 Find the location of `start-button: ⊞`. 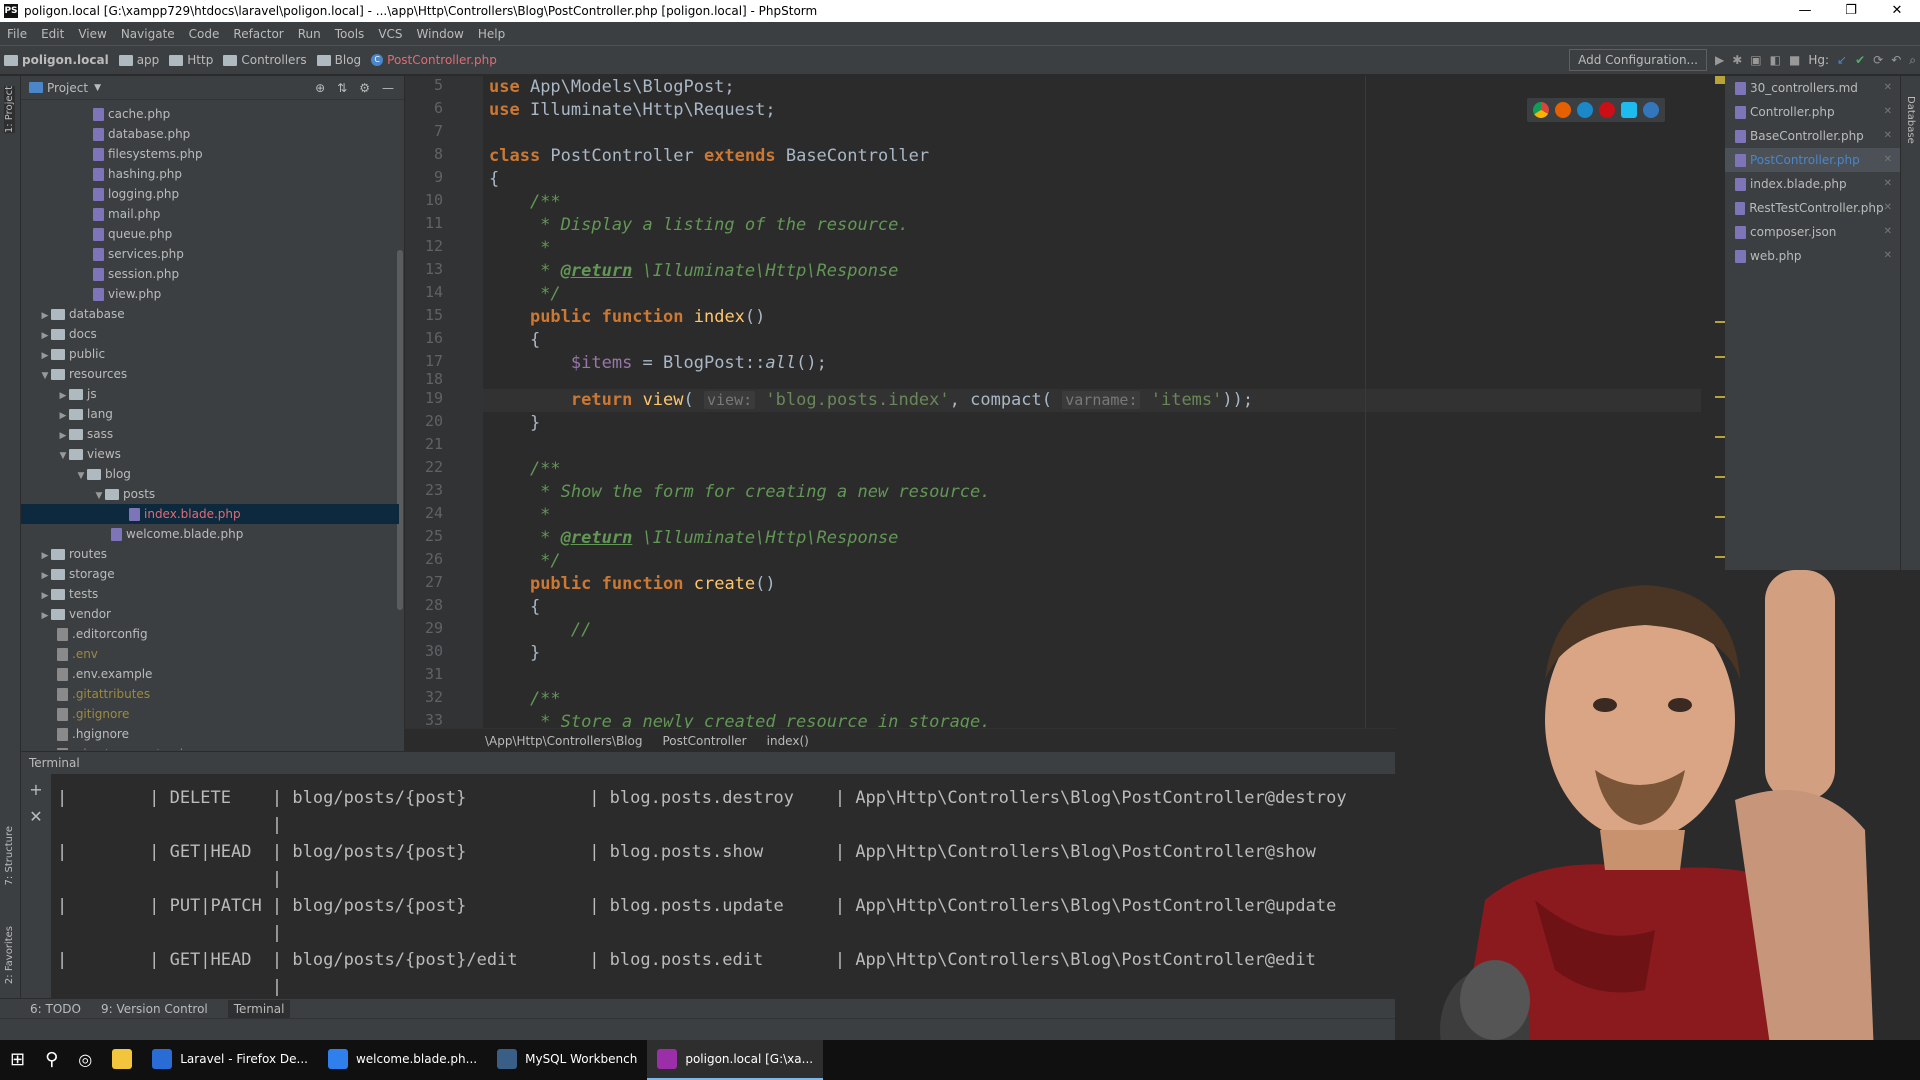

start-button: ⊞ is located at coordinates (17, 1060).